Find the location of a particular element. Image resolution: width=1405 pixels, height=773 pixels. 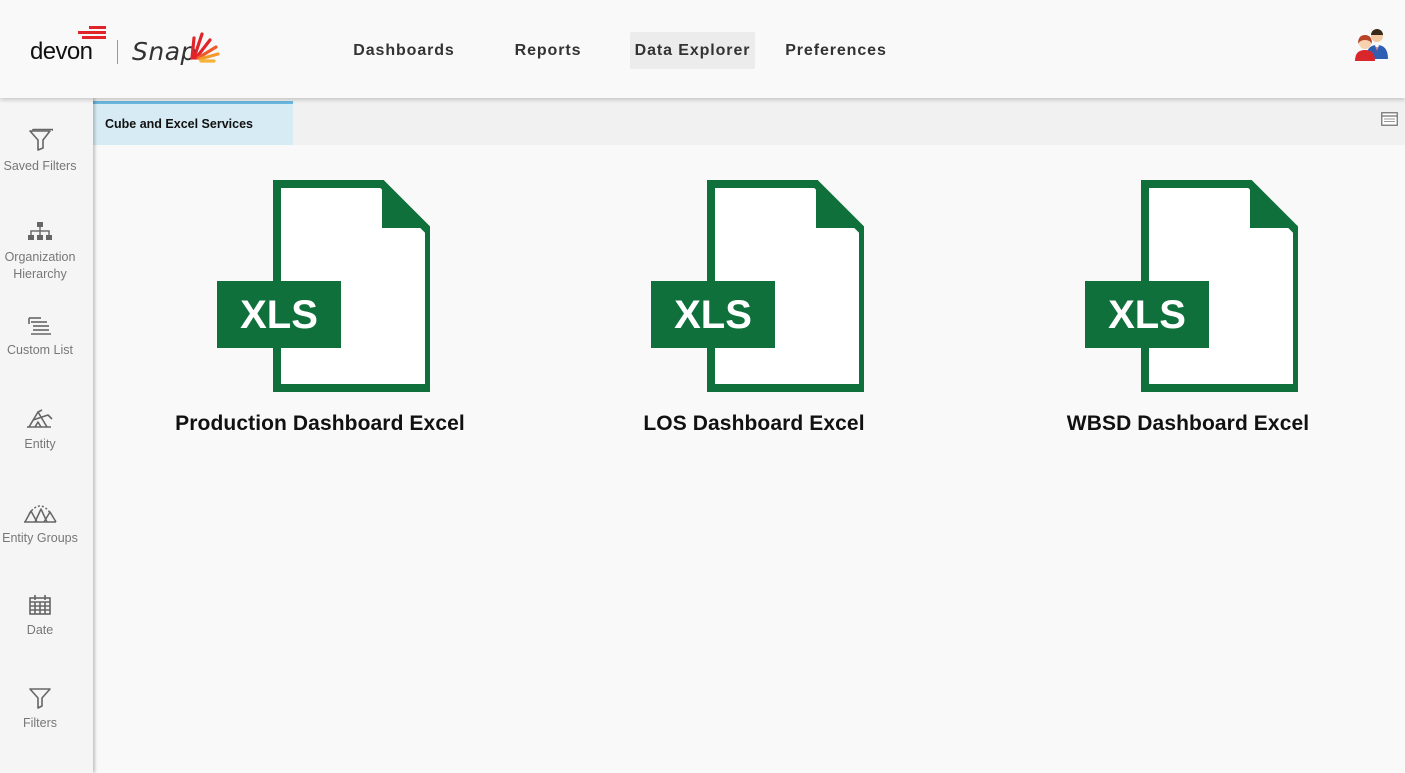

brand-company-name: devon is located at coordinates (61, 51).